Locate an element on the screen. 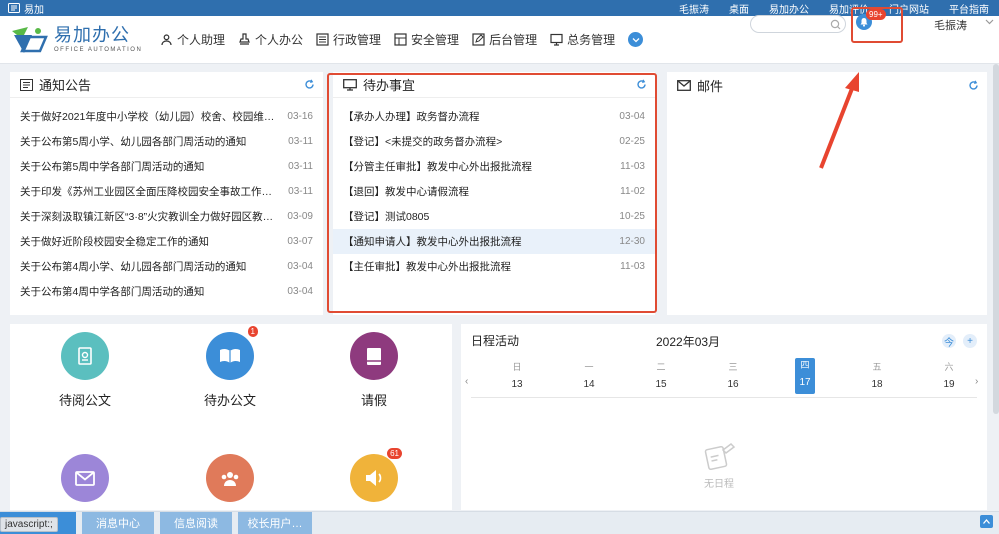 The height and width of the screenshot is (534, 999). calendar-day: 四 17 is located at coordinates (805, 376).